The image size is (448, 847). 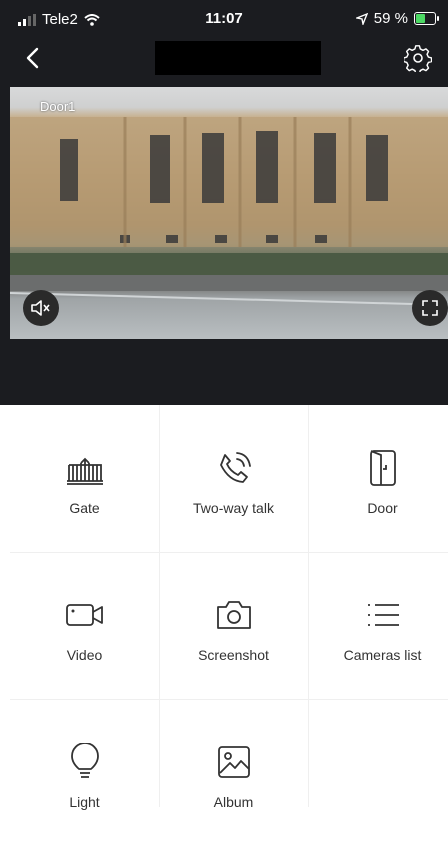 What do you see at coordinates (84, 802) in the screenshot?
I see `action-label: Light` at bounding box center [84, 802].